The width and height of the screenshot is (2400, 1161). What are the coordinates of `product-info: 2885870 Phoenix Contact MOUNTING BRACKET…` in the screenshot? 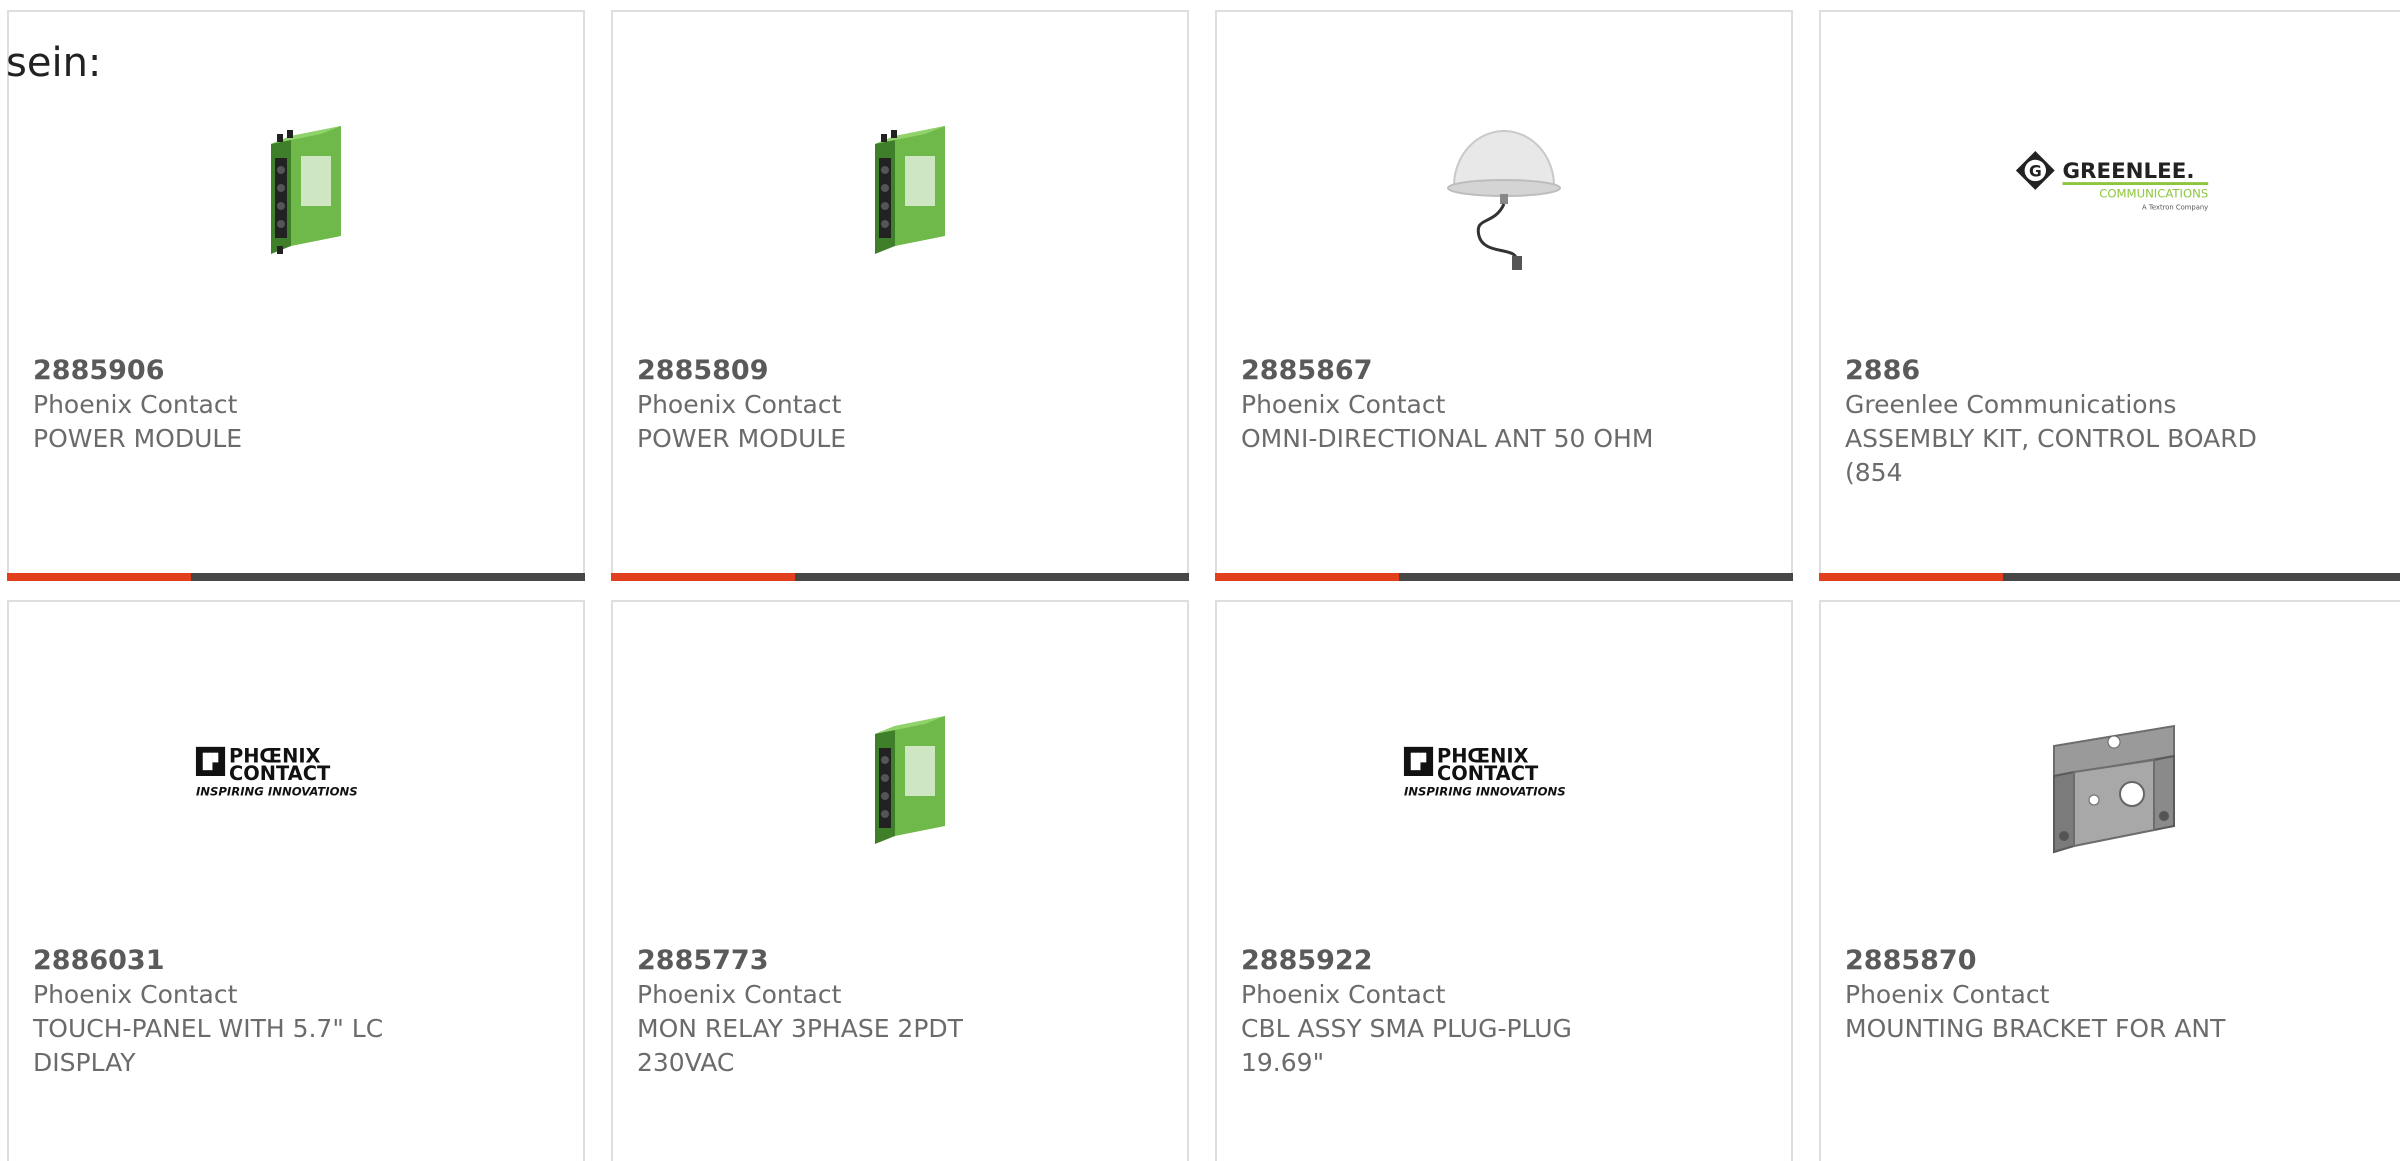 It's located at (2114, 995).